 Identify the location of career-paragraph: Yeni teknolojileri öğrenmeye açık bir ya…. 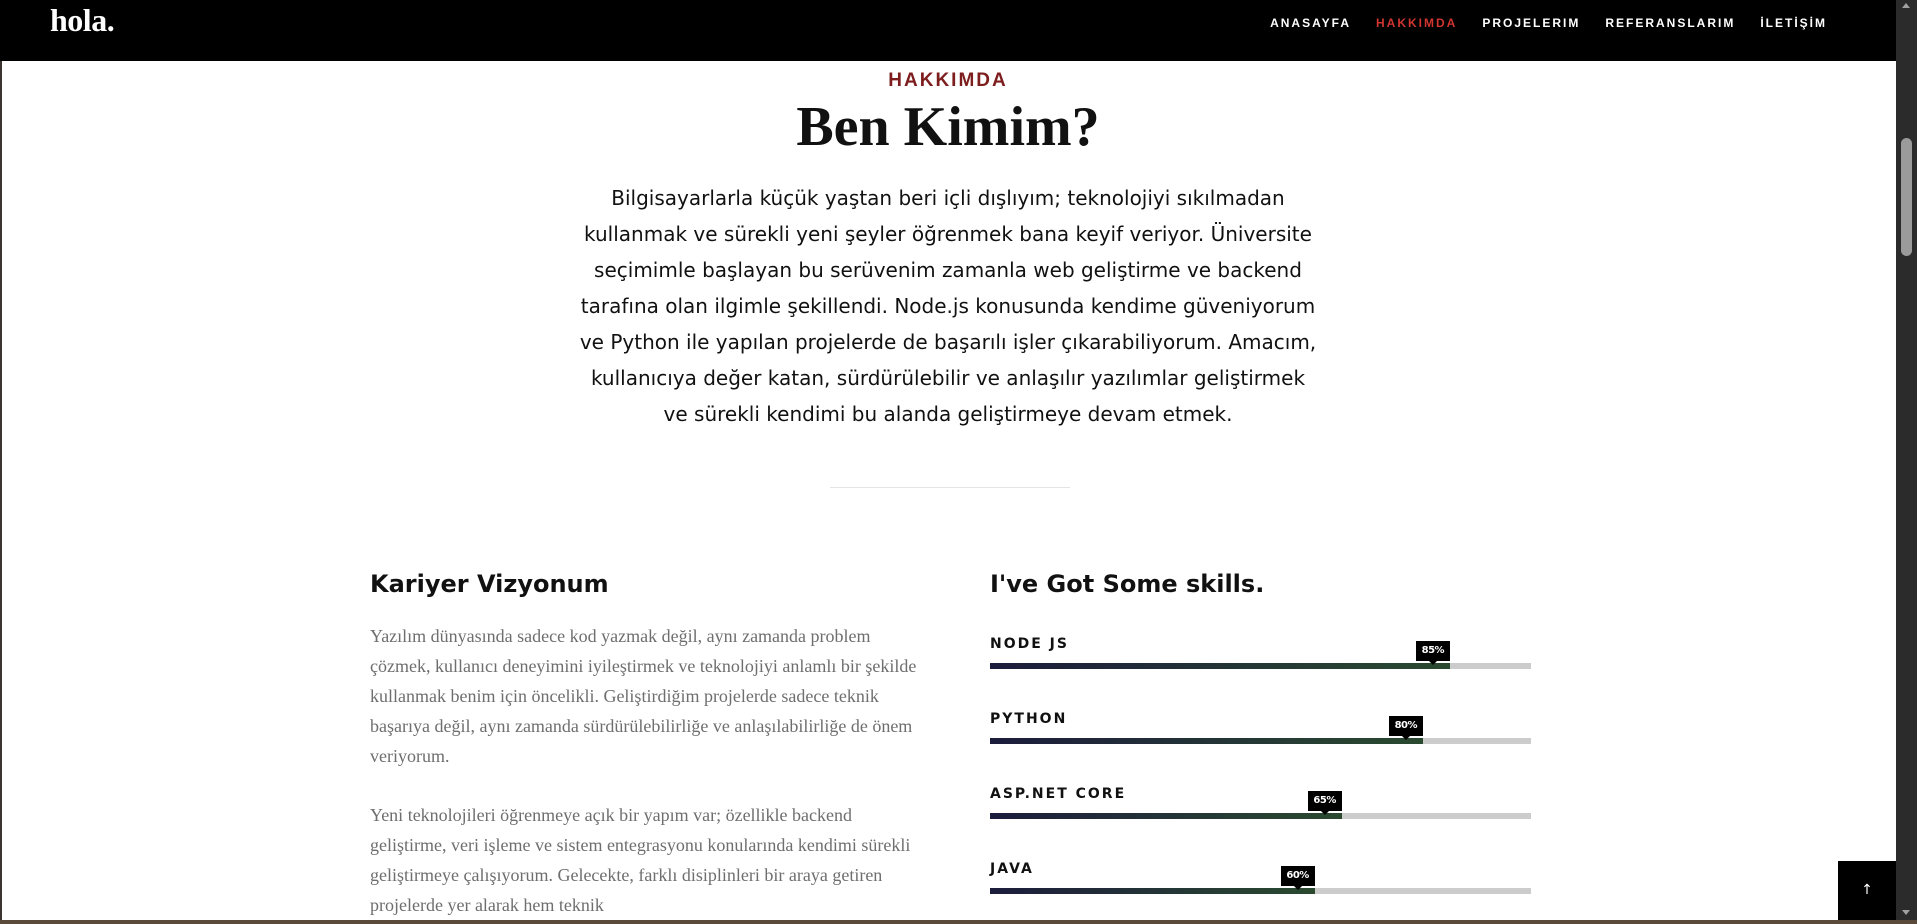
(640, 860).